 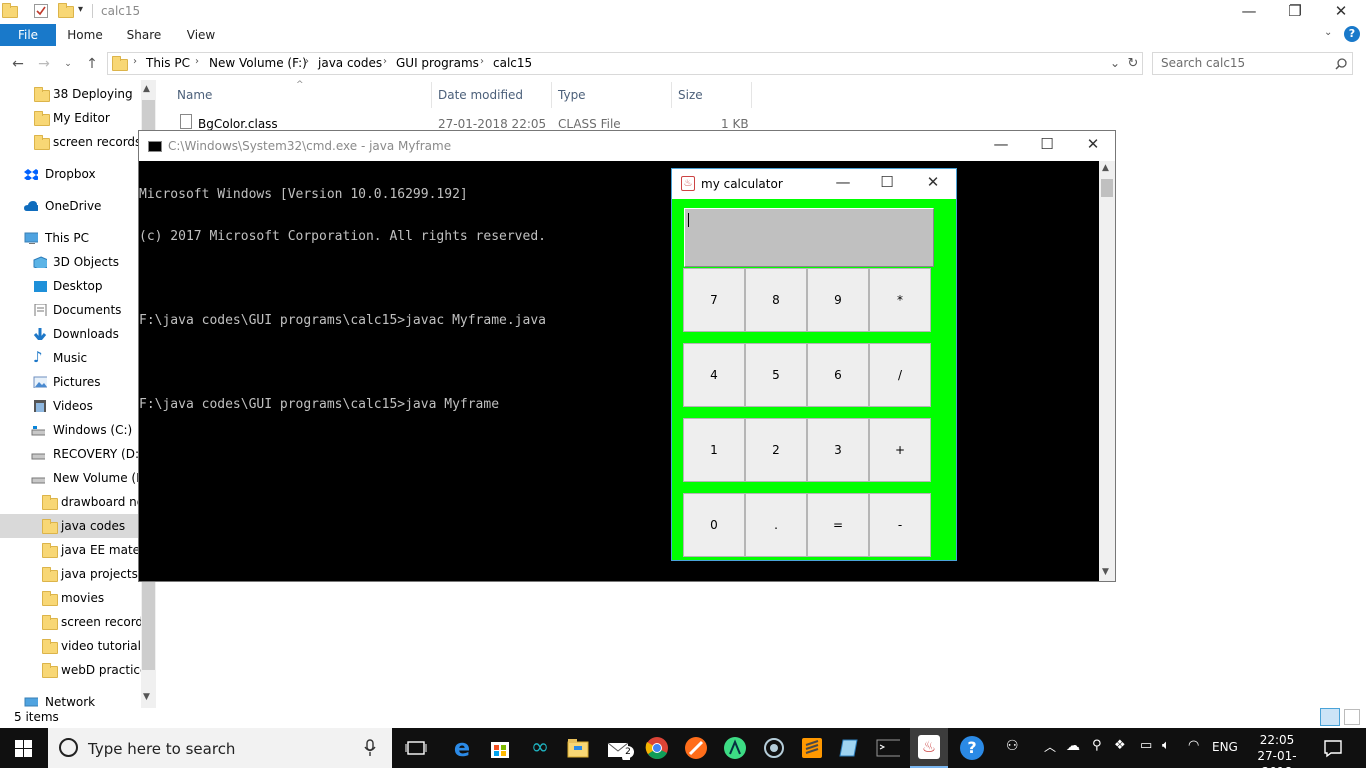 I want to click on nav-item-music: ♪ Music, so click(x=70, y=358).